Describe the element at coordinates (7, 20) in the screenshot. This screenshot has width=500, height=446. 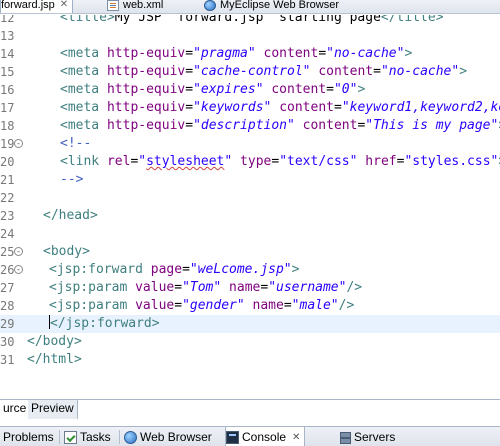
I see `line-number: 12` at that location.